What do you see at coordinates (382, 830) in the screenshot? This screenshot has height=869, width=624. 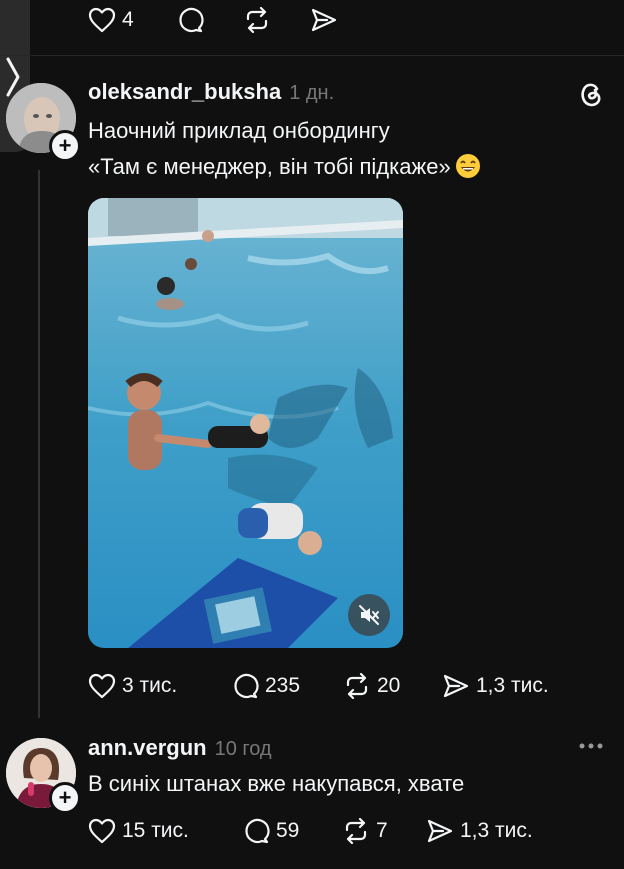 I see `repost-count: 7` at bounding box center [382, 830].